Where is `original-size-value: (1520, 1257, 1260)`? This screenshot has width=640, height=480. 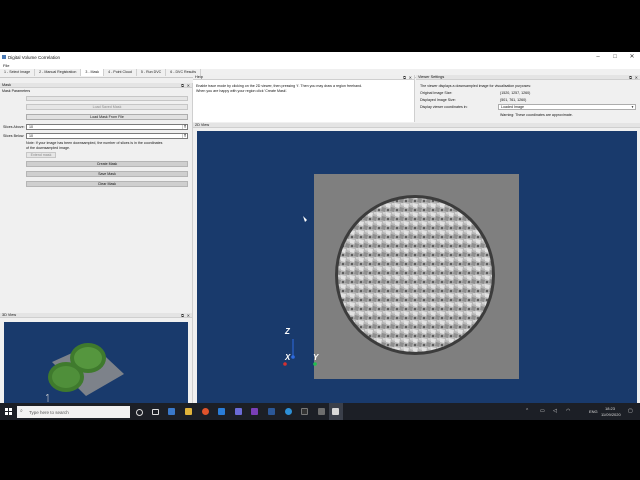
original-size-value: (1520, 1257, 1260) is located at coordinates (515, 93).